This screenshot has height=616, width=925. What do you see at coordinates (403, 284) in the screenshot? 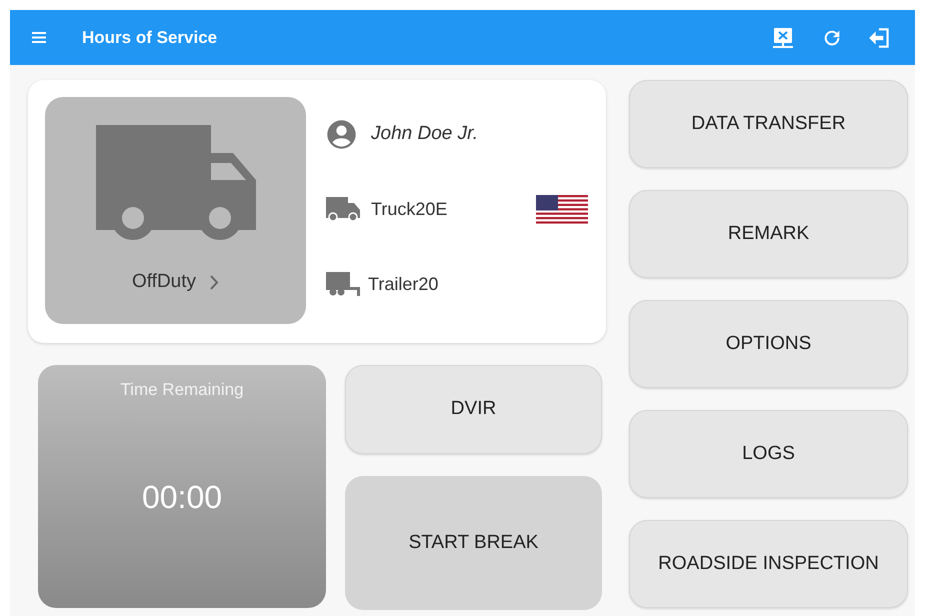
I see `trailer-id: Trailer20` at bounding box center [403, 284].